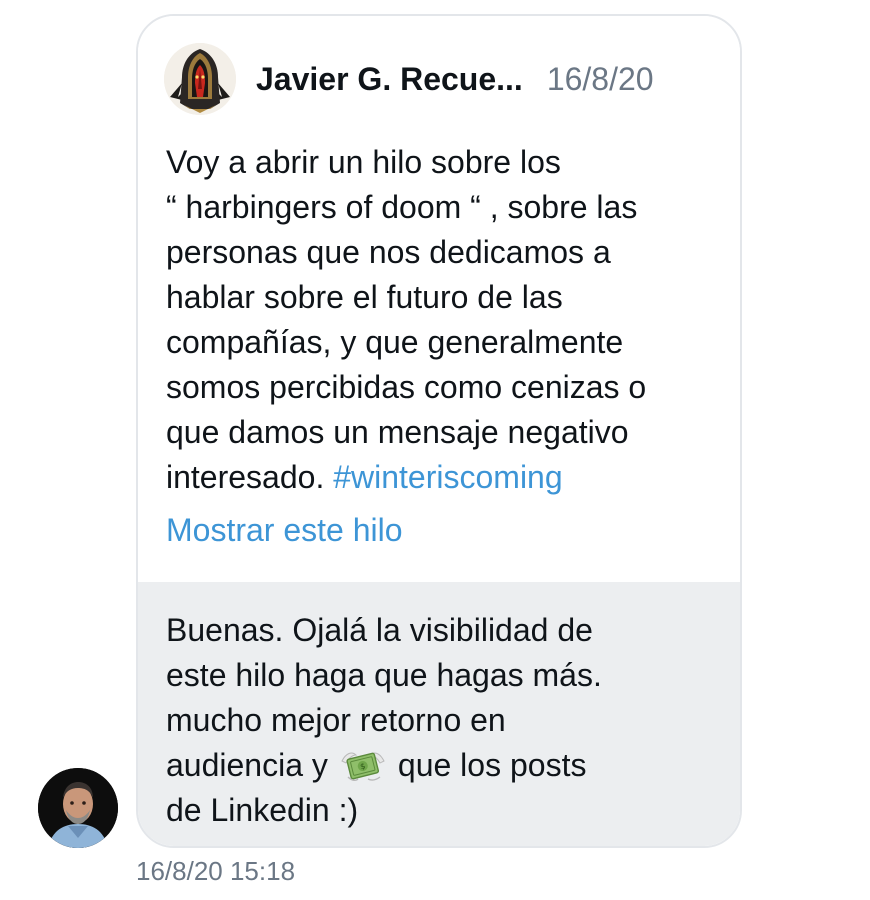 This screenshot has height=900, width=870. I want to click on text-line: hablar sobre el futuro de las, so click(364, 297).